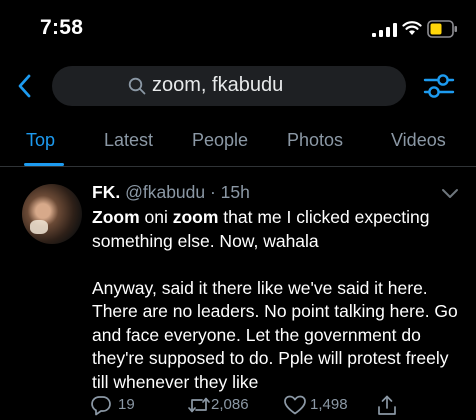 The width and height of the screenshot is (476, 420). What do you see at coordinates (126, 404) in the screenshot?
I see `reply-count: 19` at bounding box center [126, 404].